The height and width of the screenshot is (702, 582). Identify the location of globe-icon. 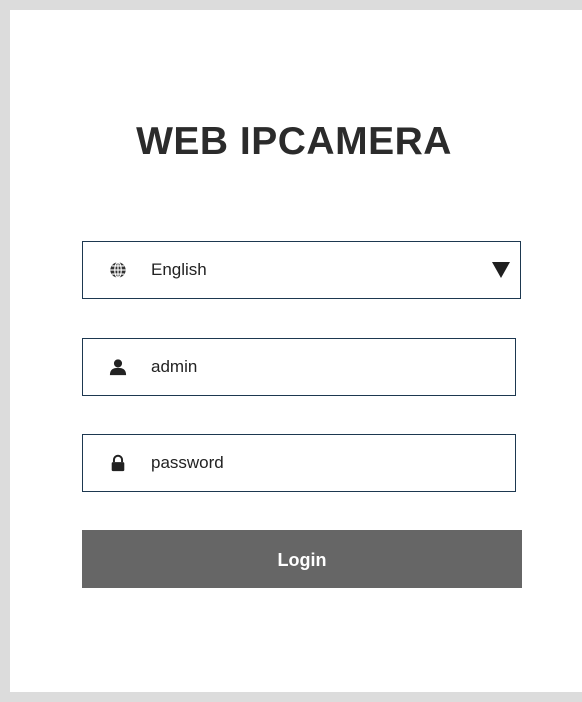
(118, 270).